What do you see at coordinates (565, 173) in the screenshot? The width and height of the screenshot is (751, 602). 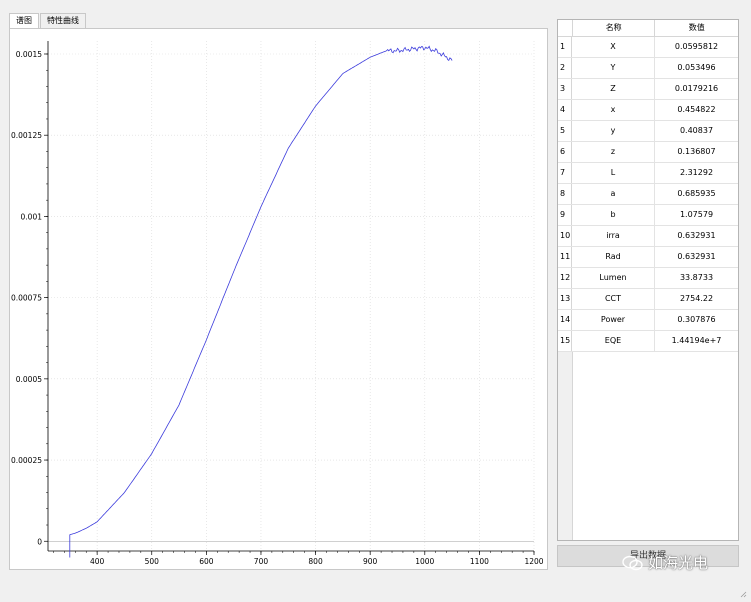 I see `row-index: 7` at bounding box center [565, 173].